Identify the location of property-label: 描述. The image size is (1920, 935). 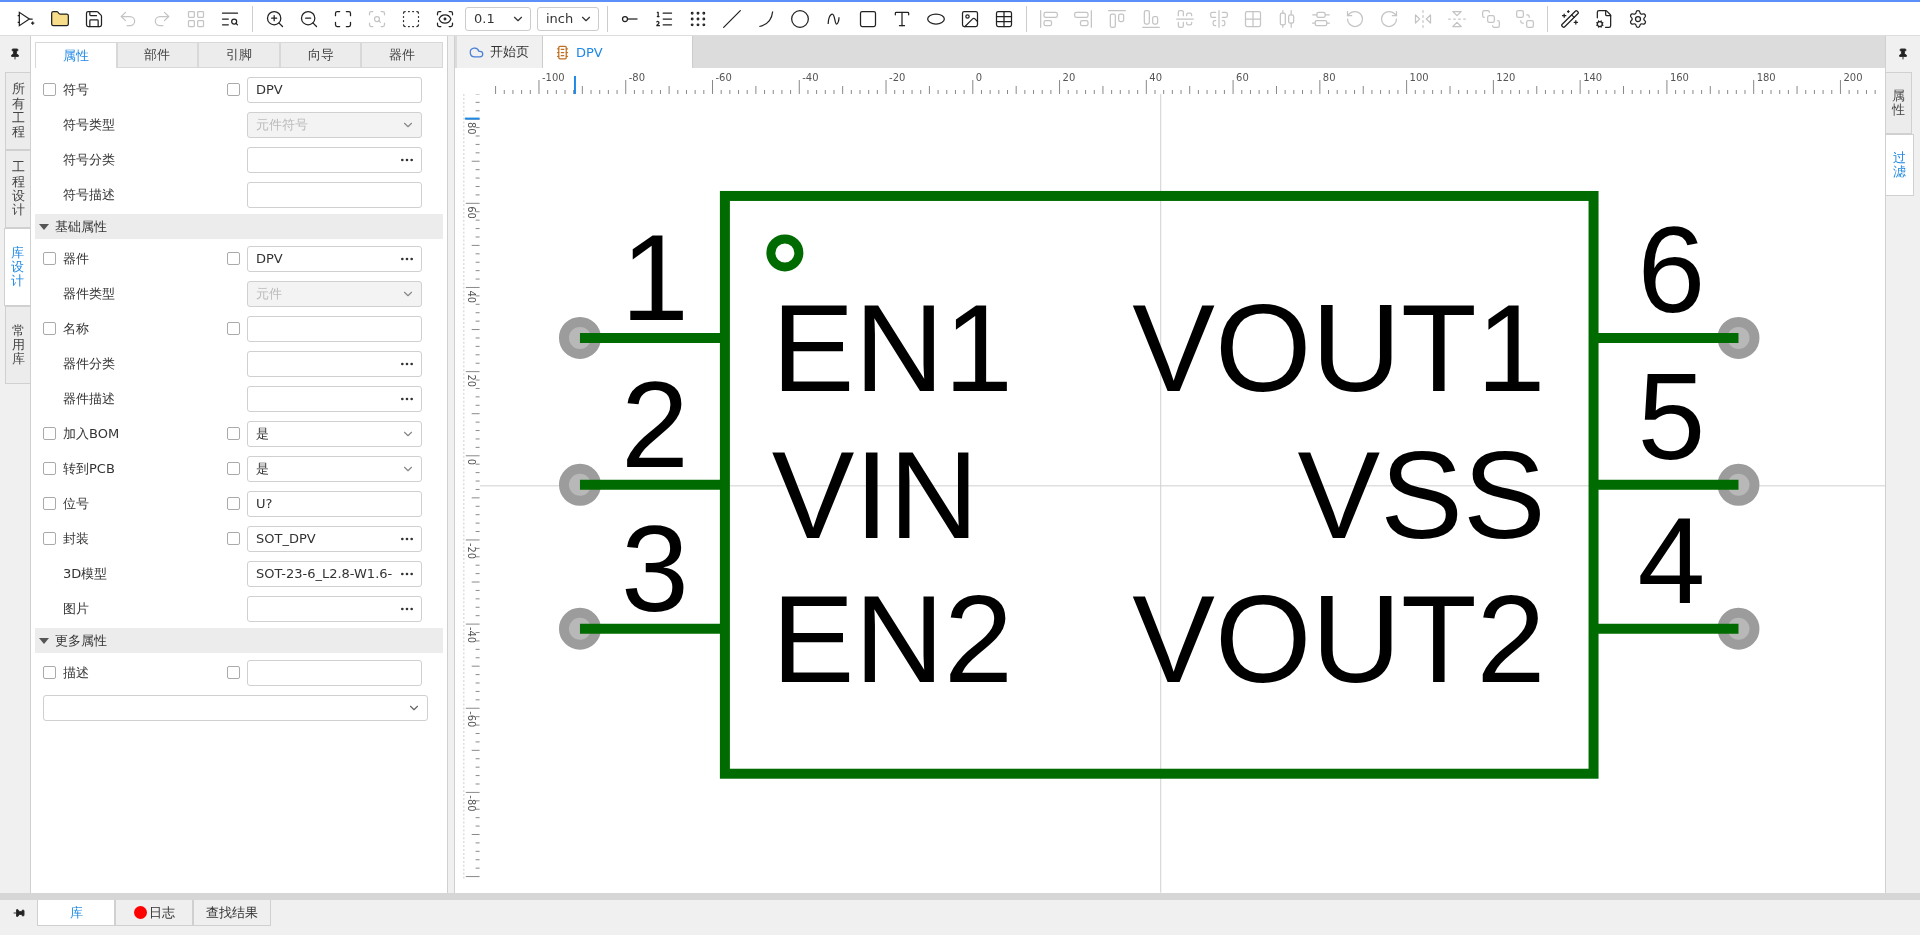
(76, 672).